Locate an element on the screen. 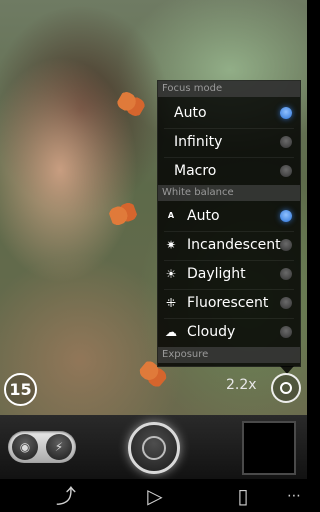 The image size is (320, 512). home-icon: ▷ is located at coordinates (155, 496).